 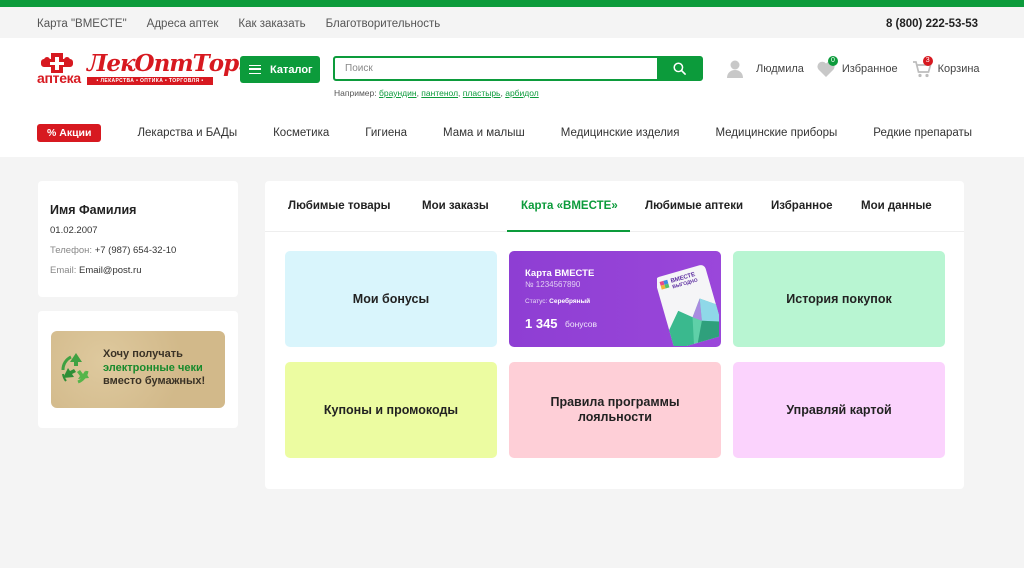 I want to click on e-receipt-line1: Хочу получать, so click(x=143, y=354).